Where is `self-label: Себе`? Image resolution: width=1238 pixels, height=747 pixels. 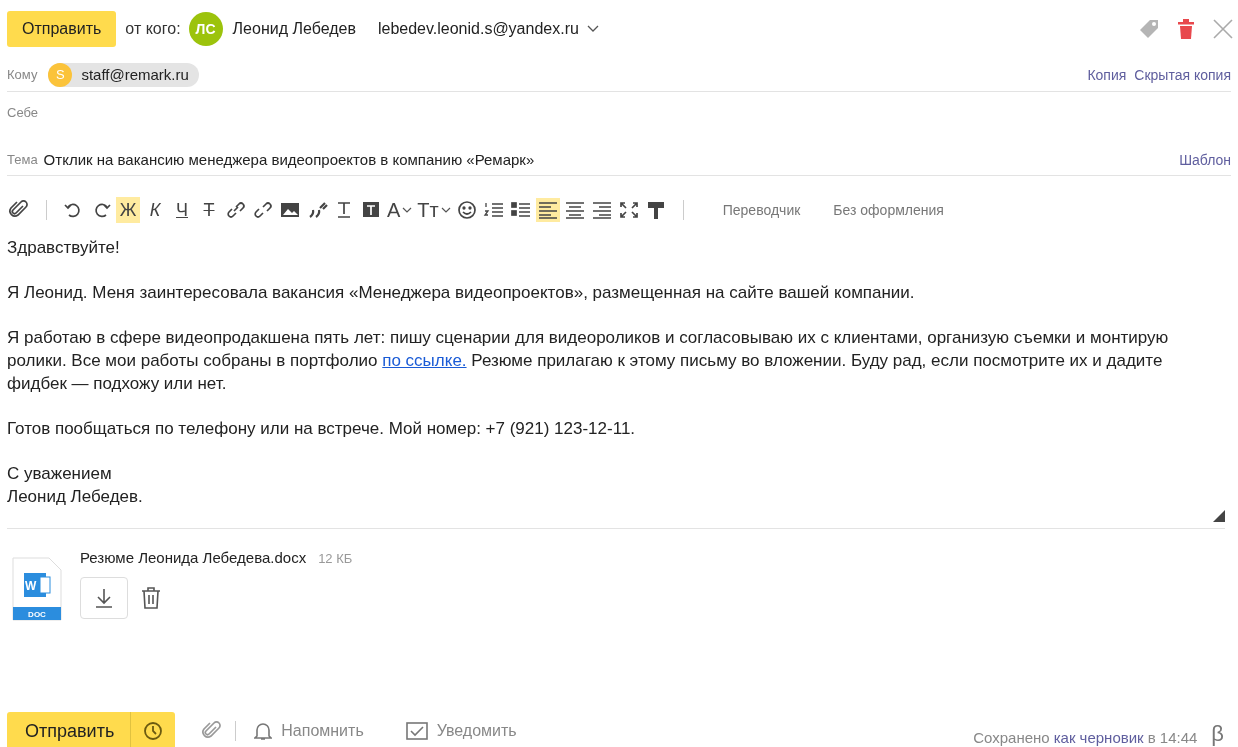
self-label: Себе is located at coordinates (23, 112).